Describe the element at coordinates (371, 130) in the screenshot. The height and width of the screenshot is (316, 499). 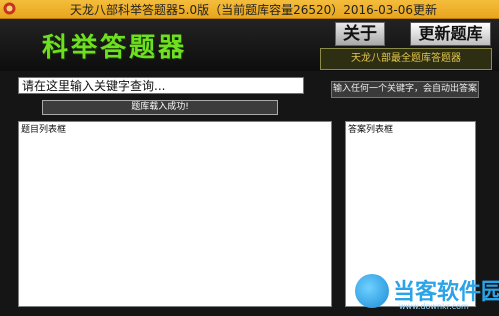
I see `answers-list-label: 答案列表框` at that location.